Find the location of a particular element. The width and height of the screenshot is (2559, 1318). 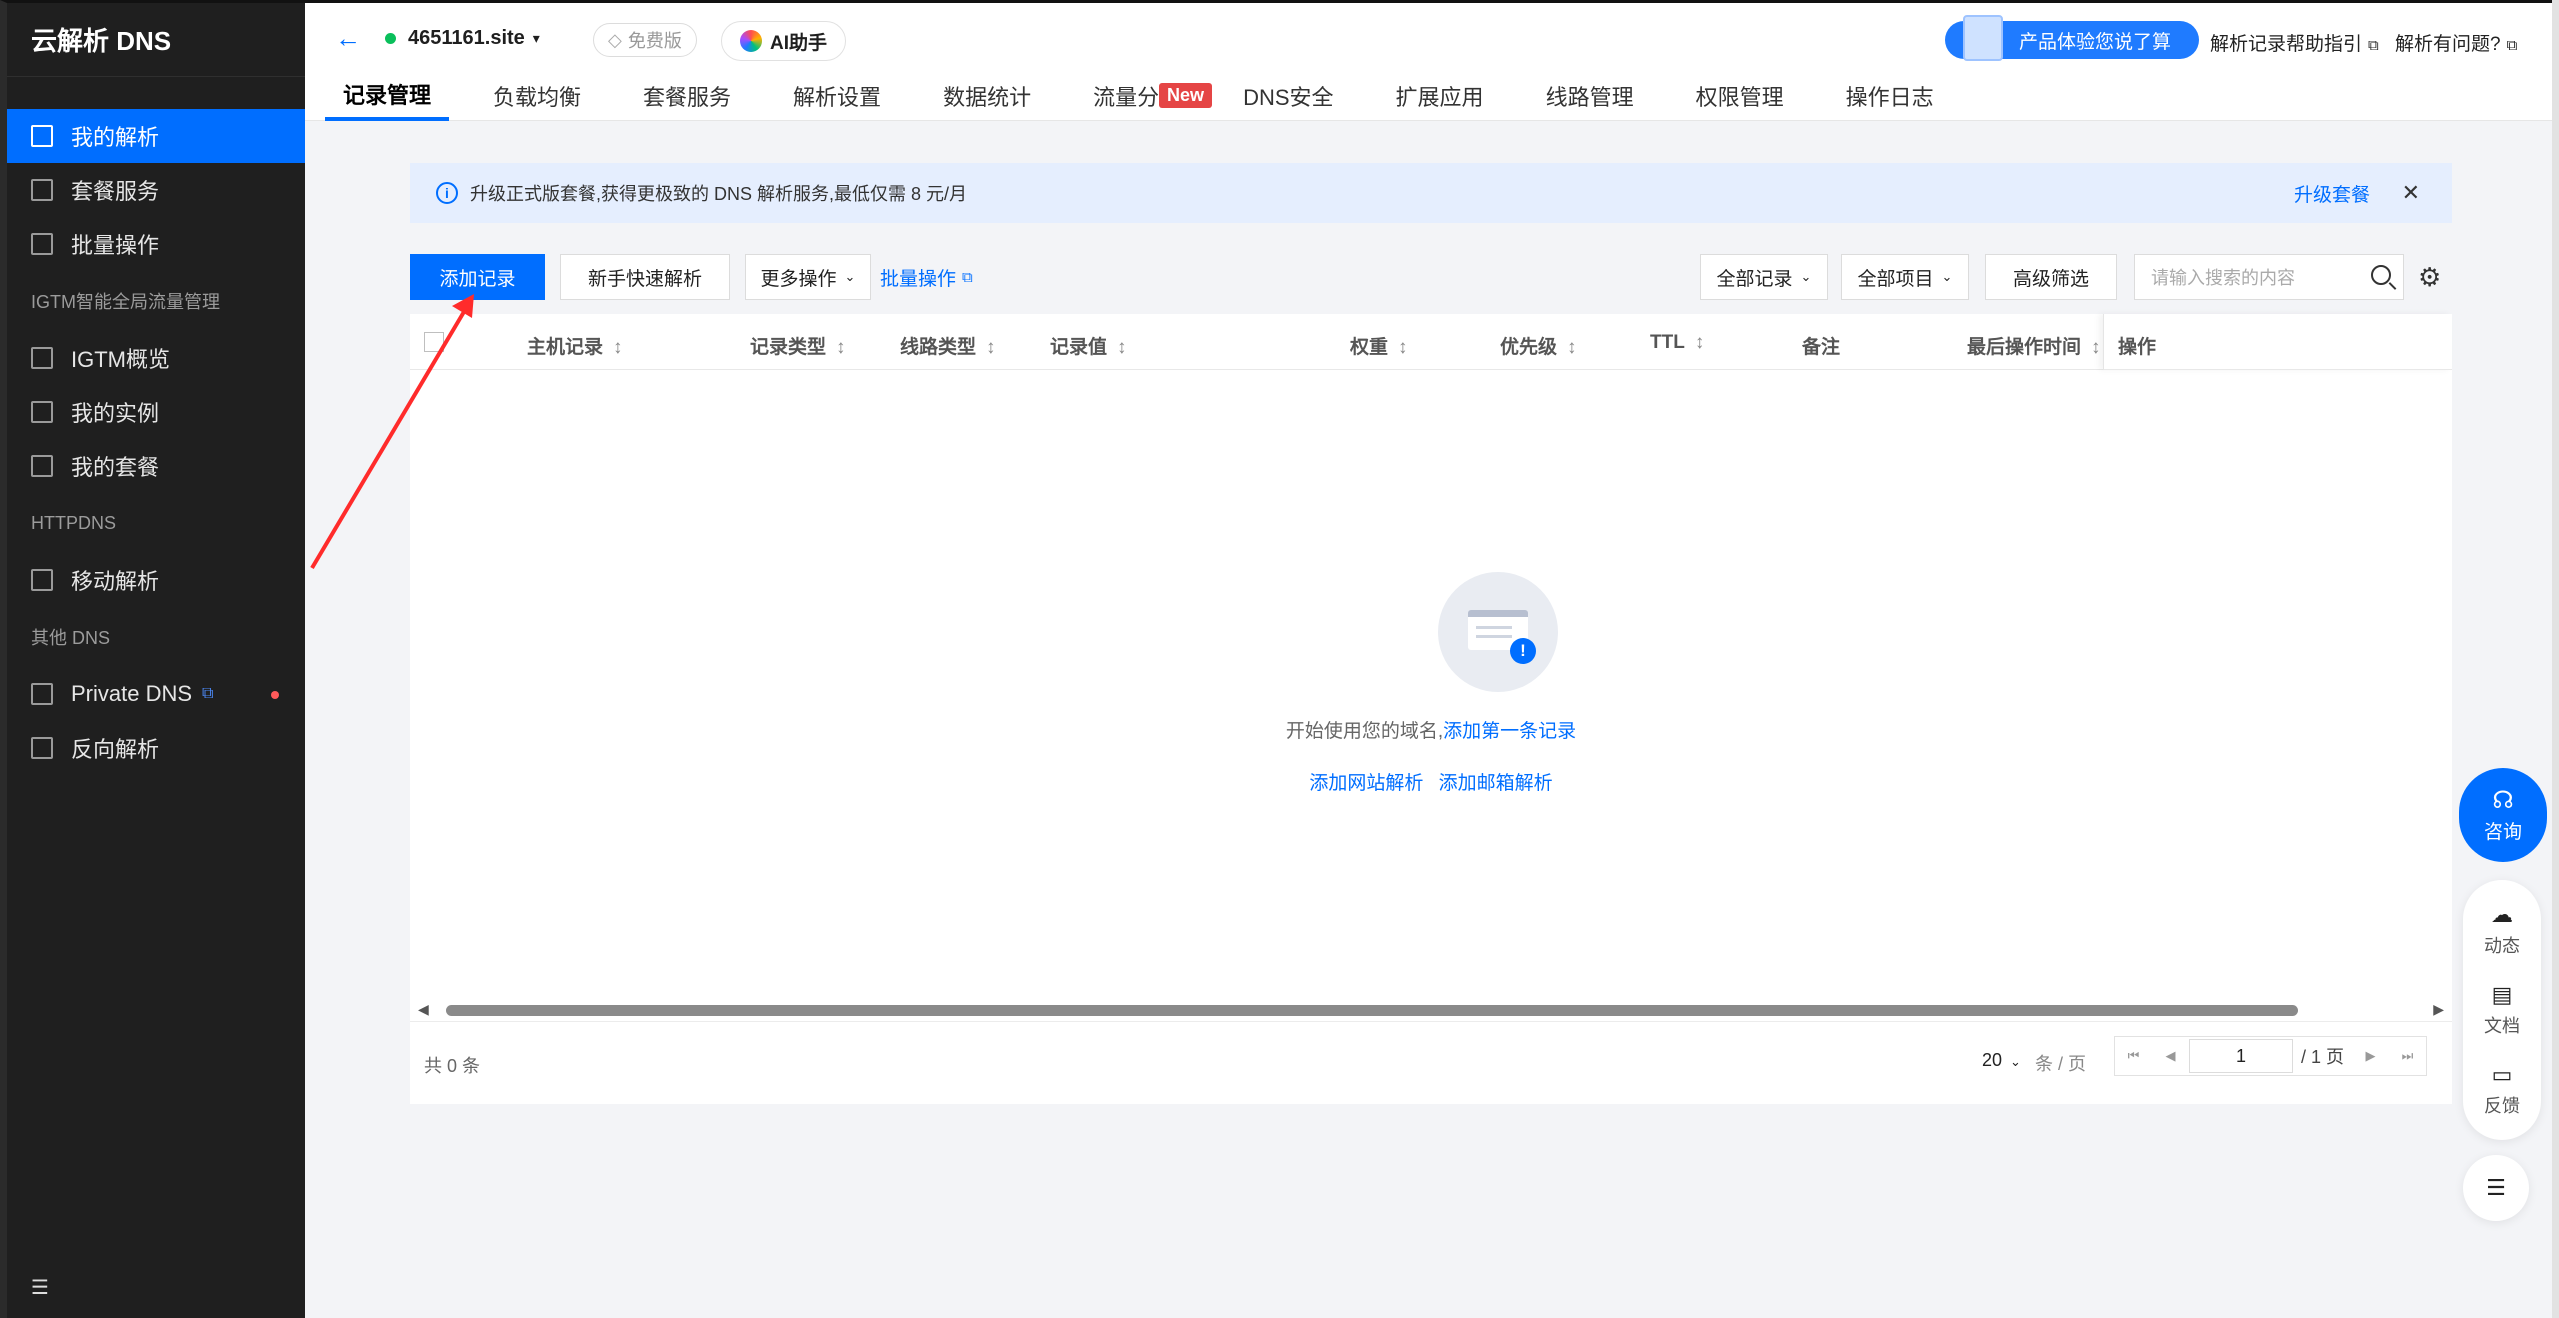

pagination: ⏮ ◀ 1 / 1 页 ▶ ⏭ is located at coordinates (2271, 1056).